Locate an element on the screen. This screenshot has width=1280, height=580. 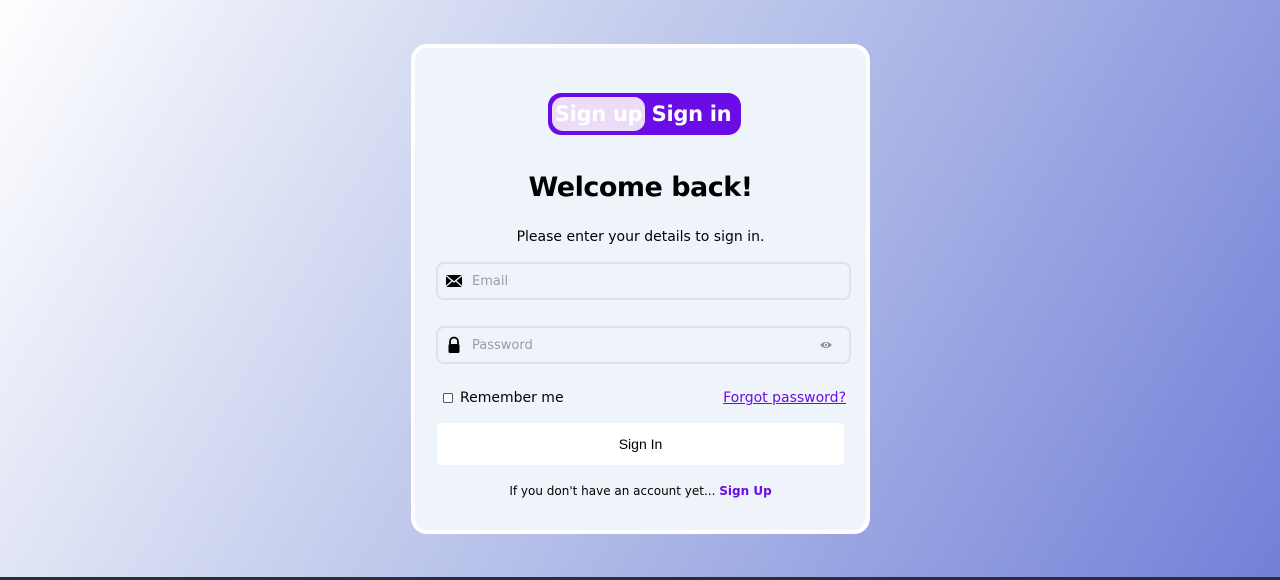
forgot-password-link: Forgot password? is located at coordinates (784, 398).